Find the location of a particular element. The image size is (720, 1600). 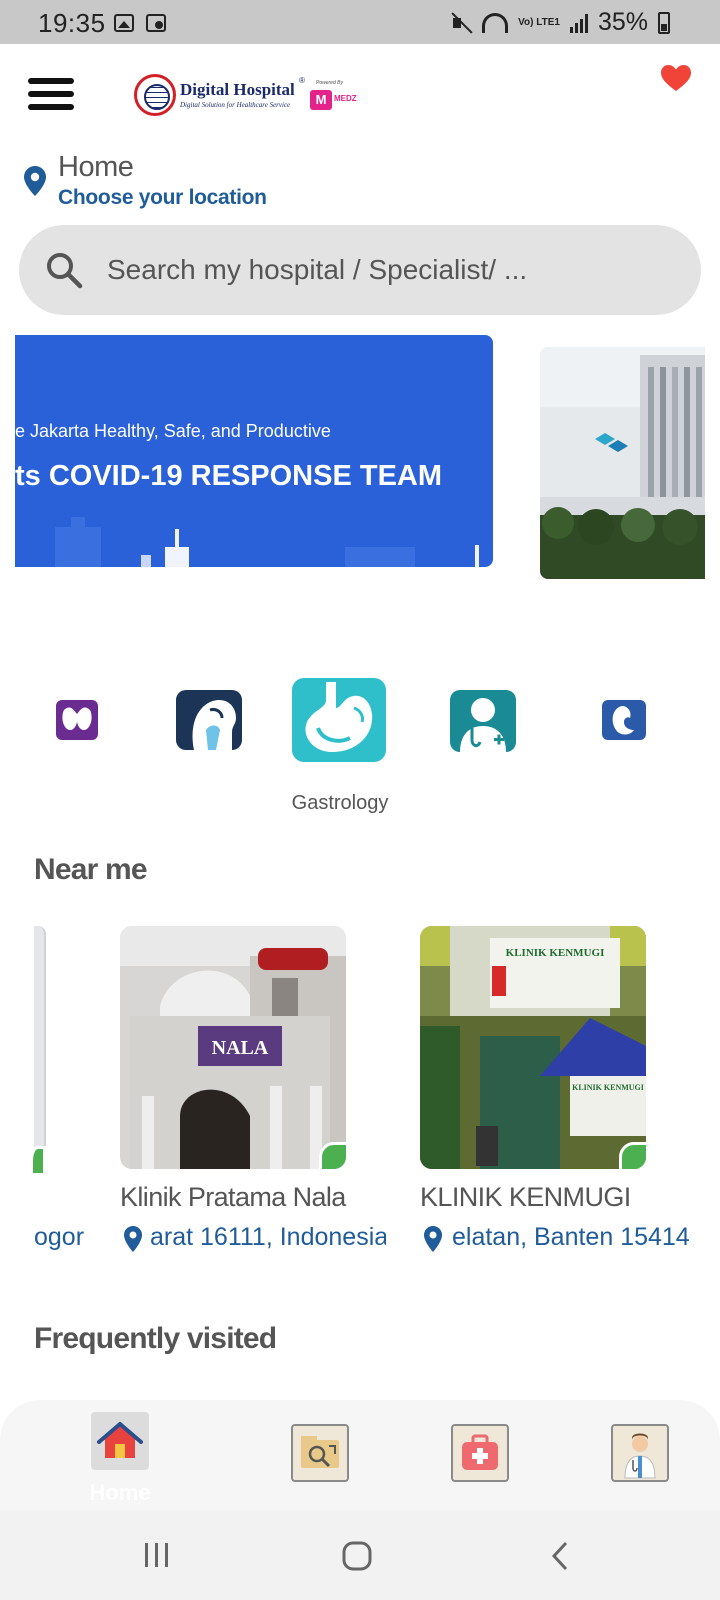

volte-indicator: Vo) LTE1 is located at coordinates (539, 22).